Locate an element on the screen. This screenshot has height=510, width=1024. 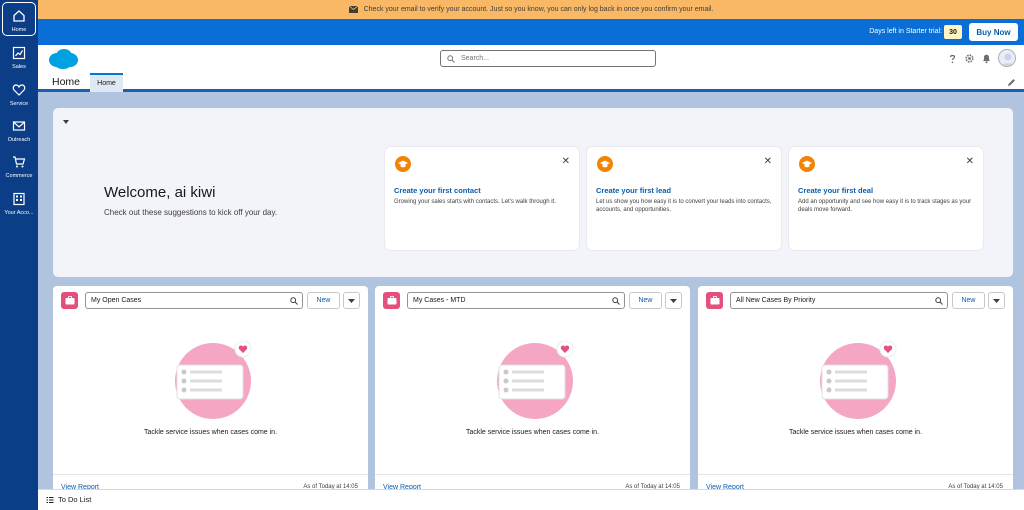
rail-label: Sales is located at coordinates (19, 67).